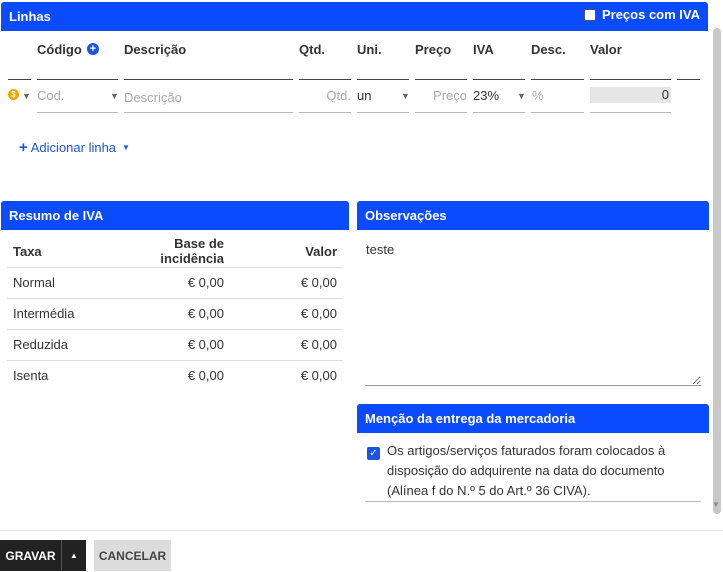 The width and height of the screenshot is (723, 572). I want to click on line-type-chevron-down-icon: ▼, so click(26, 96).